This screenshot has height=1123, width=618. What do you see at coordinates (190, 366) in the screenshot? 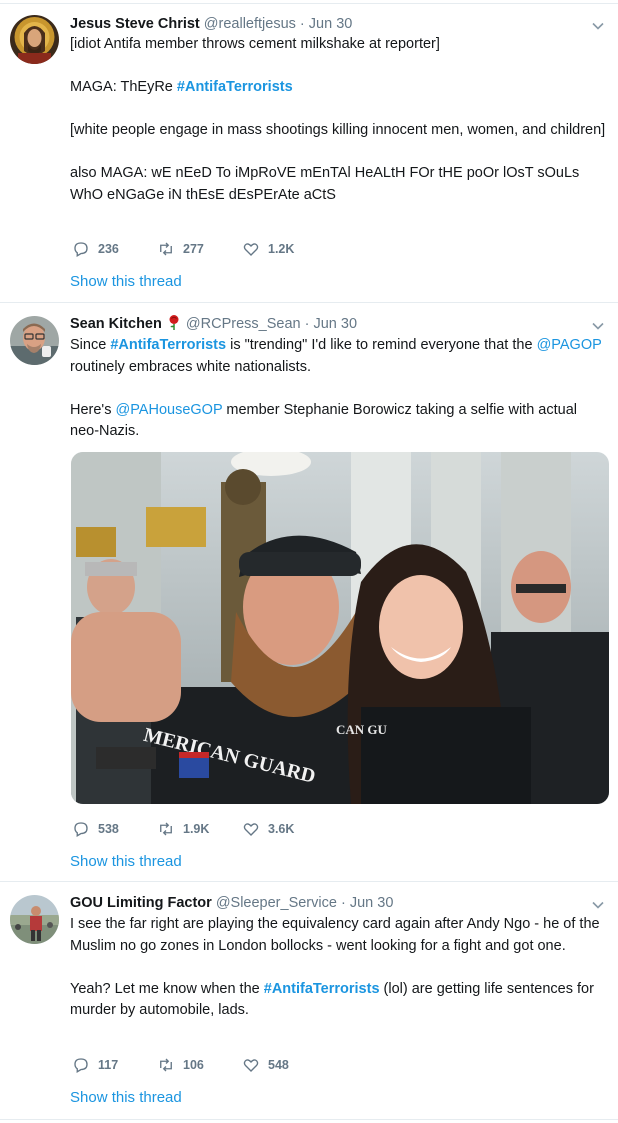
I see `tweet-text-span: routinely embraces white nationalists.` at bounding box center [190, 366].